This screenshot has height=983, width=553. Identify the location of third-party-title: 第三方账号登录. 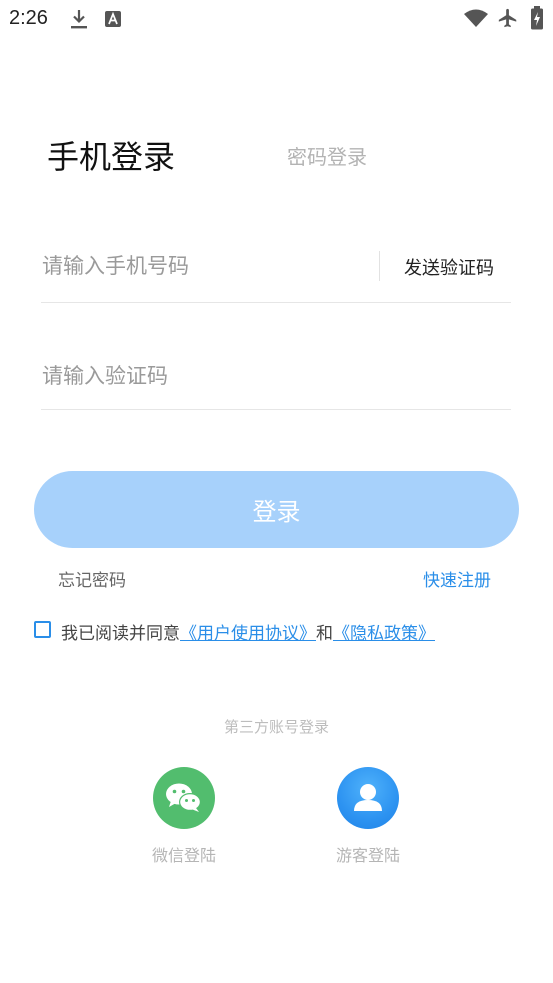
(276, 727).